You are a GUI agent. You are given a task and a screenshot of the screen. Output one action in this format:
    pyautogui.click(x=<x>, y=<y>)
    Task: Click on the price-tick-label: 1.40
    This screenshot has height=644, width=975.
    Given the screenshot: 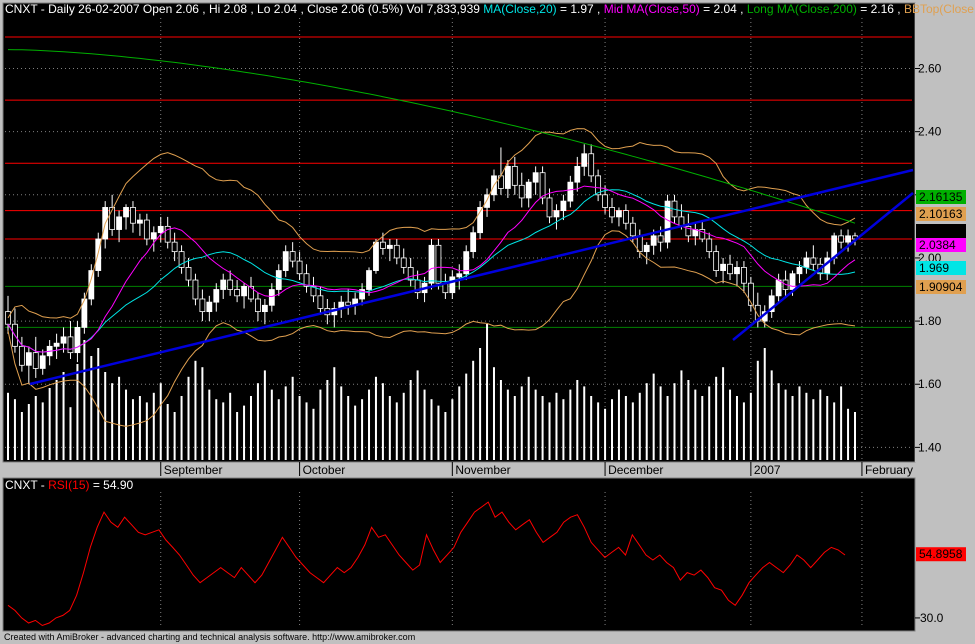 What is the action you would take?
    pyautogui.click(x=930, y=447)
    